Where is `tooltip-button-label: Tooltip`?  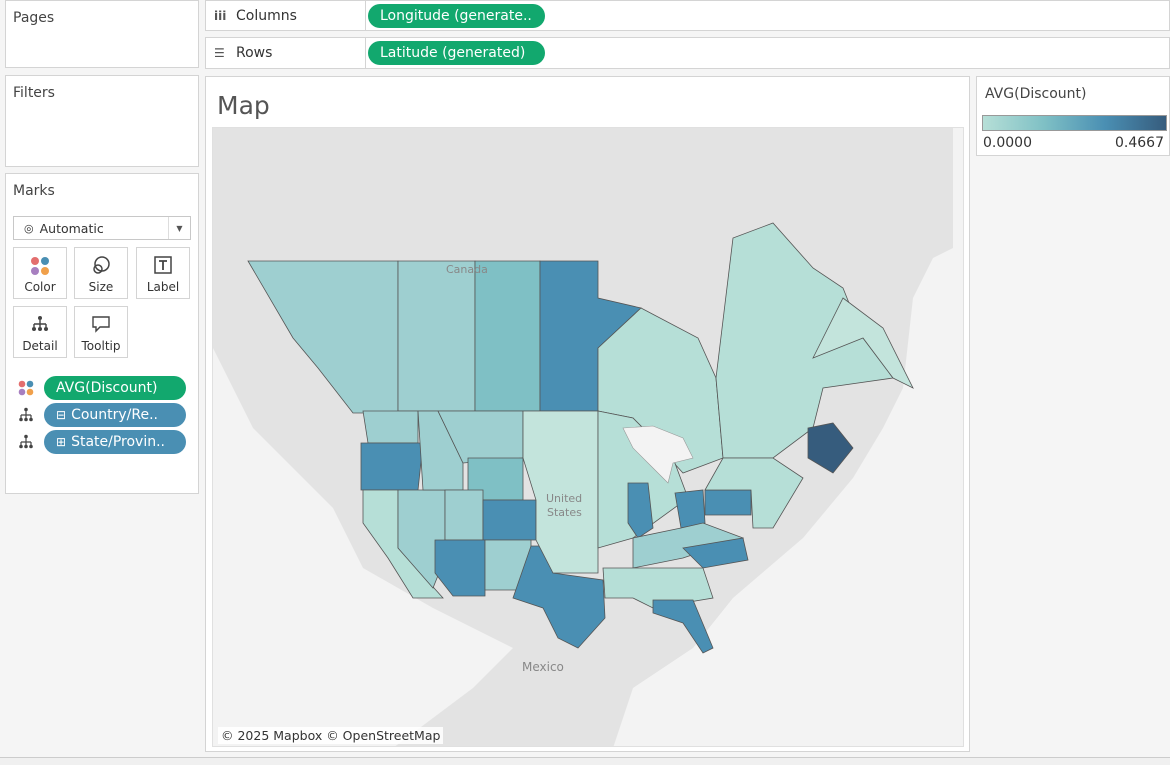 tooltip-button-label: Tooltip is located at coordinates (101, 346).